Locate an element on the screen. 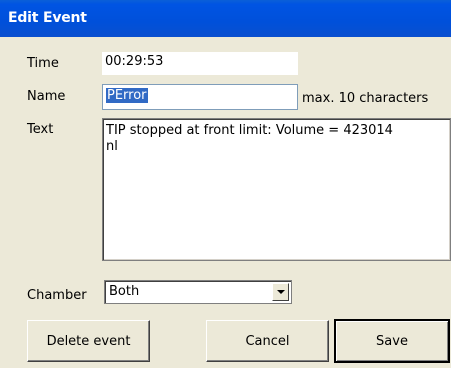 The image size is (451, 368). save-button: Save is located at coordinates (392, 341).